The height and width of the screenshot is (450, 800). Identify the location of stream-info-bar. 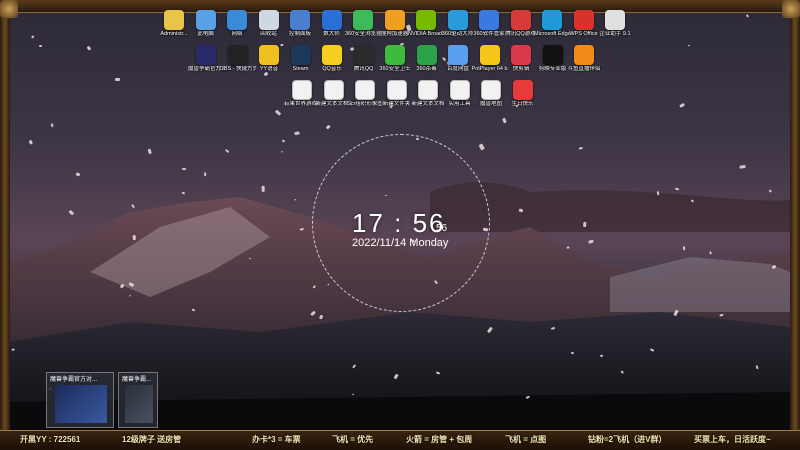
(400, 440).